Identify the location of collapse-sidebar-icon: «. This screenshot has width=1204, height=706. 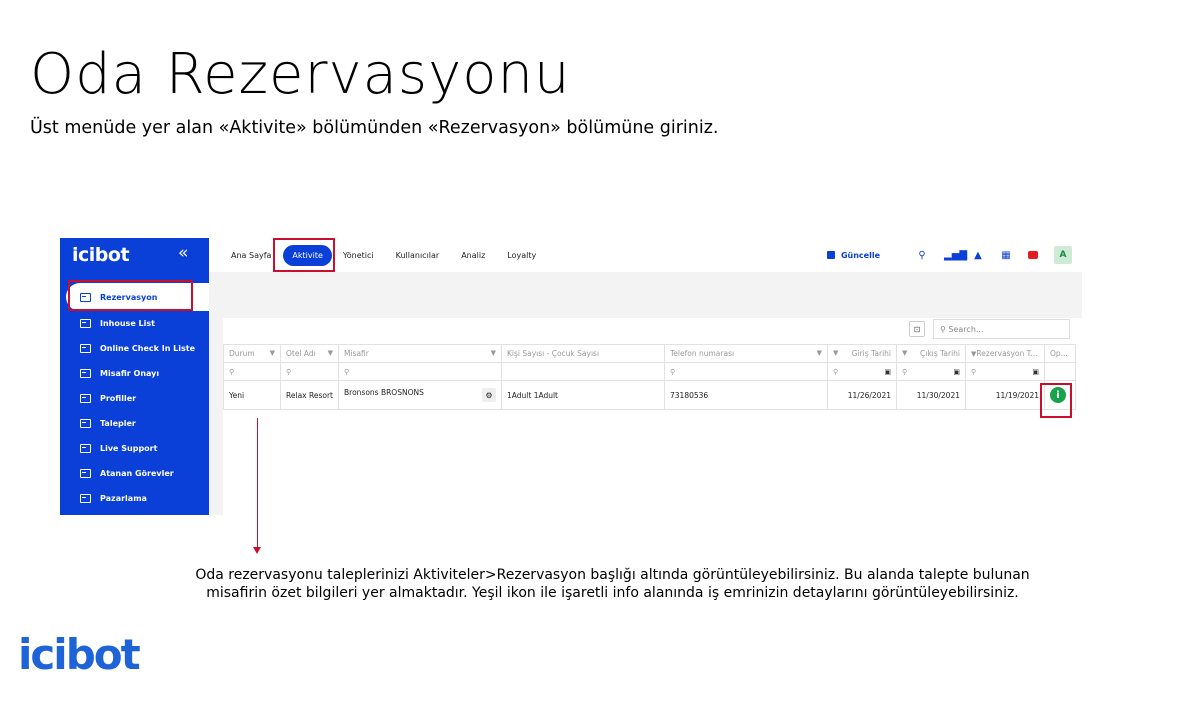
(183, 253).